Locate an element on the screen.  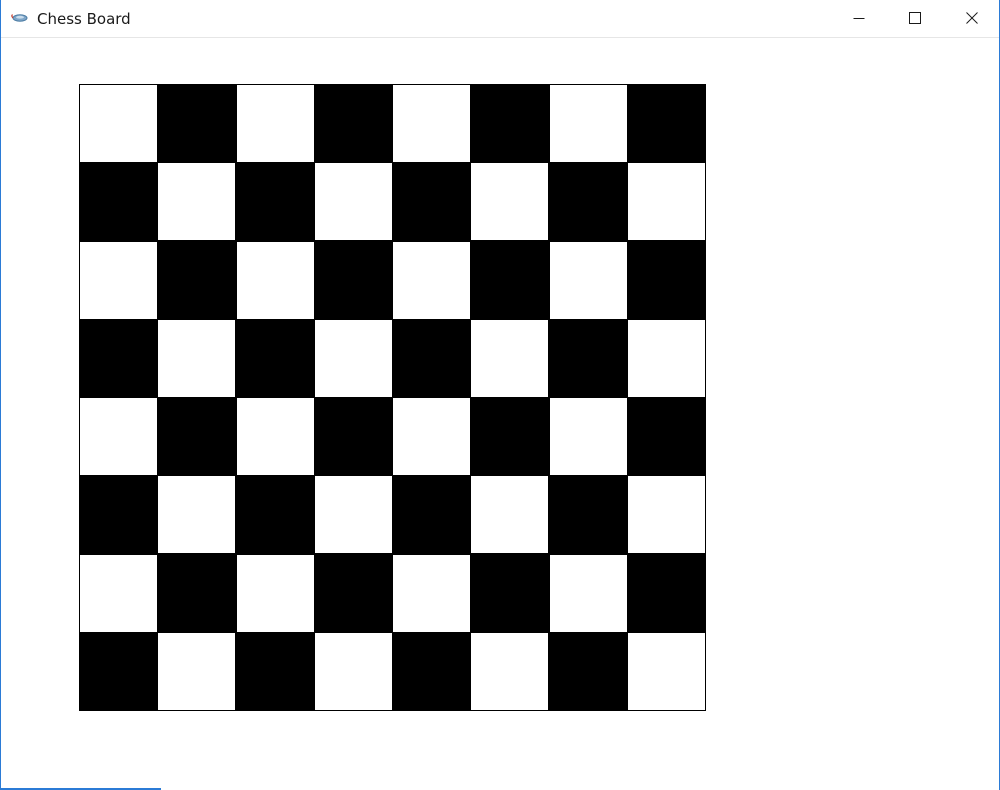
close-button is located at coordinates (972, 18).